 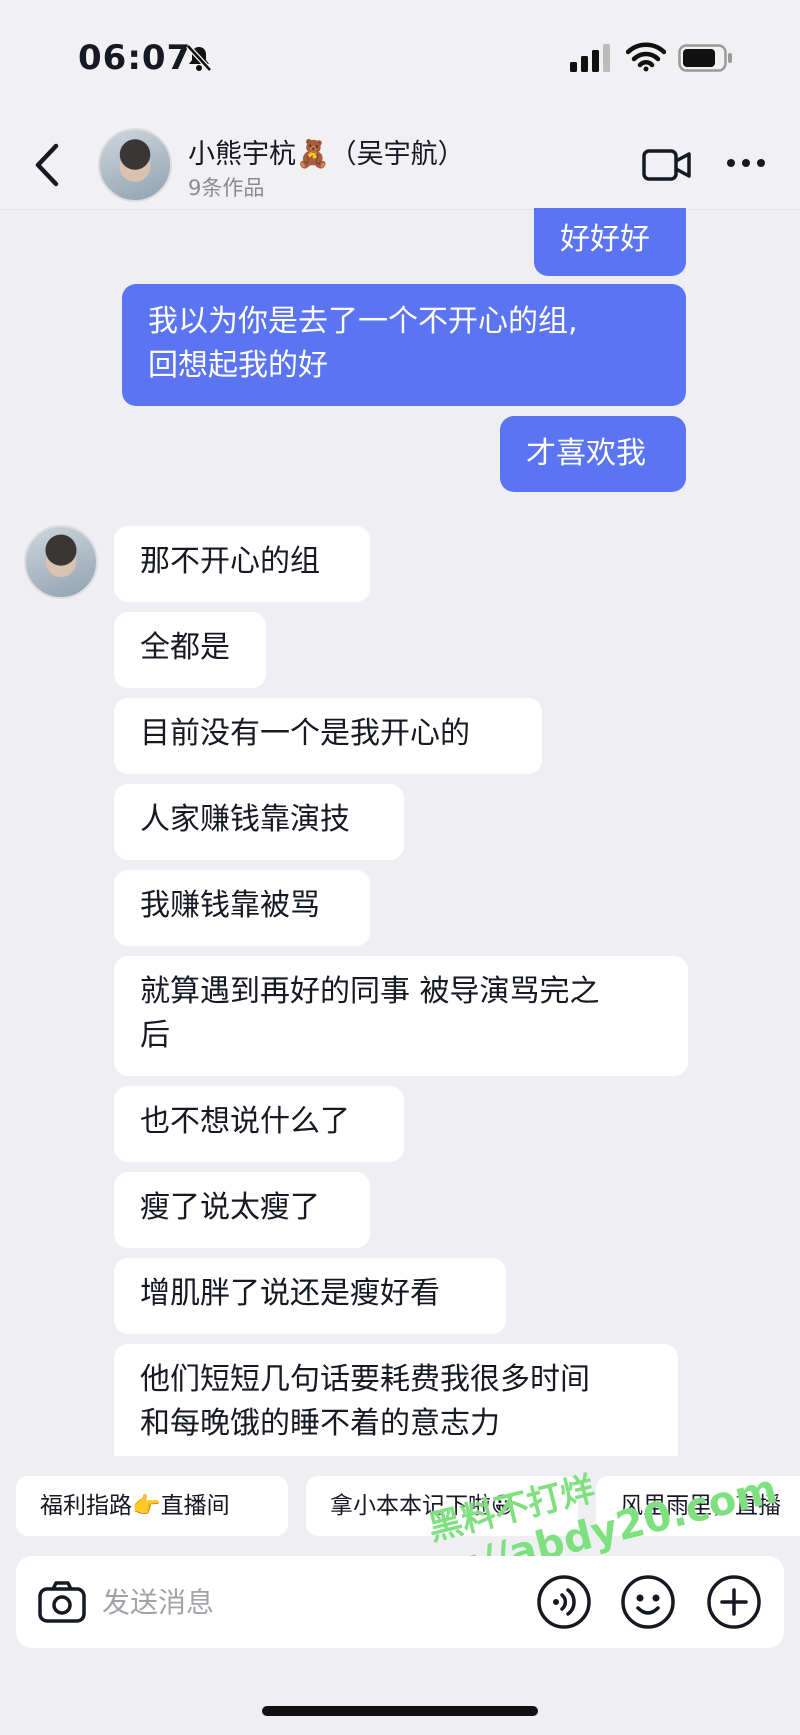 I want to click on message-text: 后, so click(x=155, y=1035).